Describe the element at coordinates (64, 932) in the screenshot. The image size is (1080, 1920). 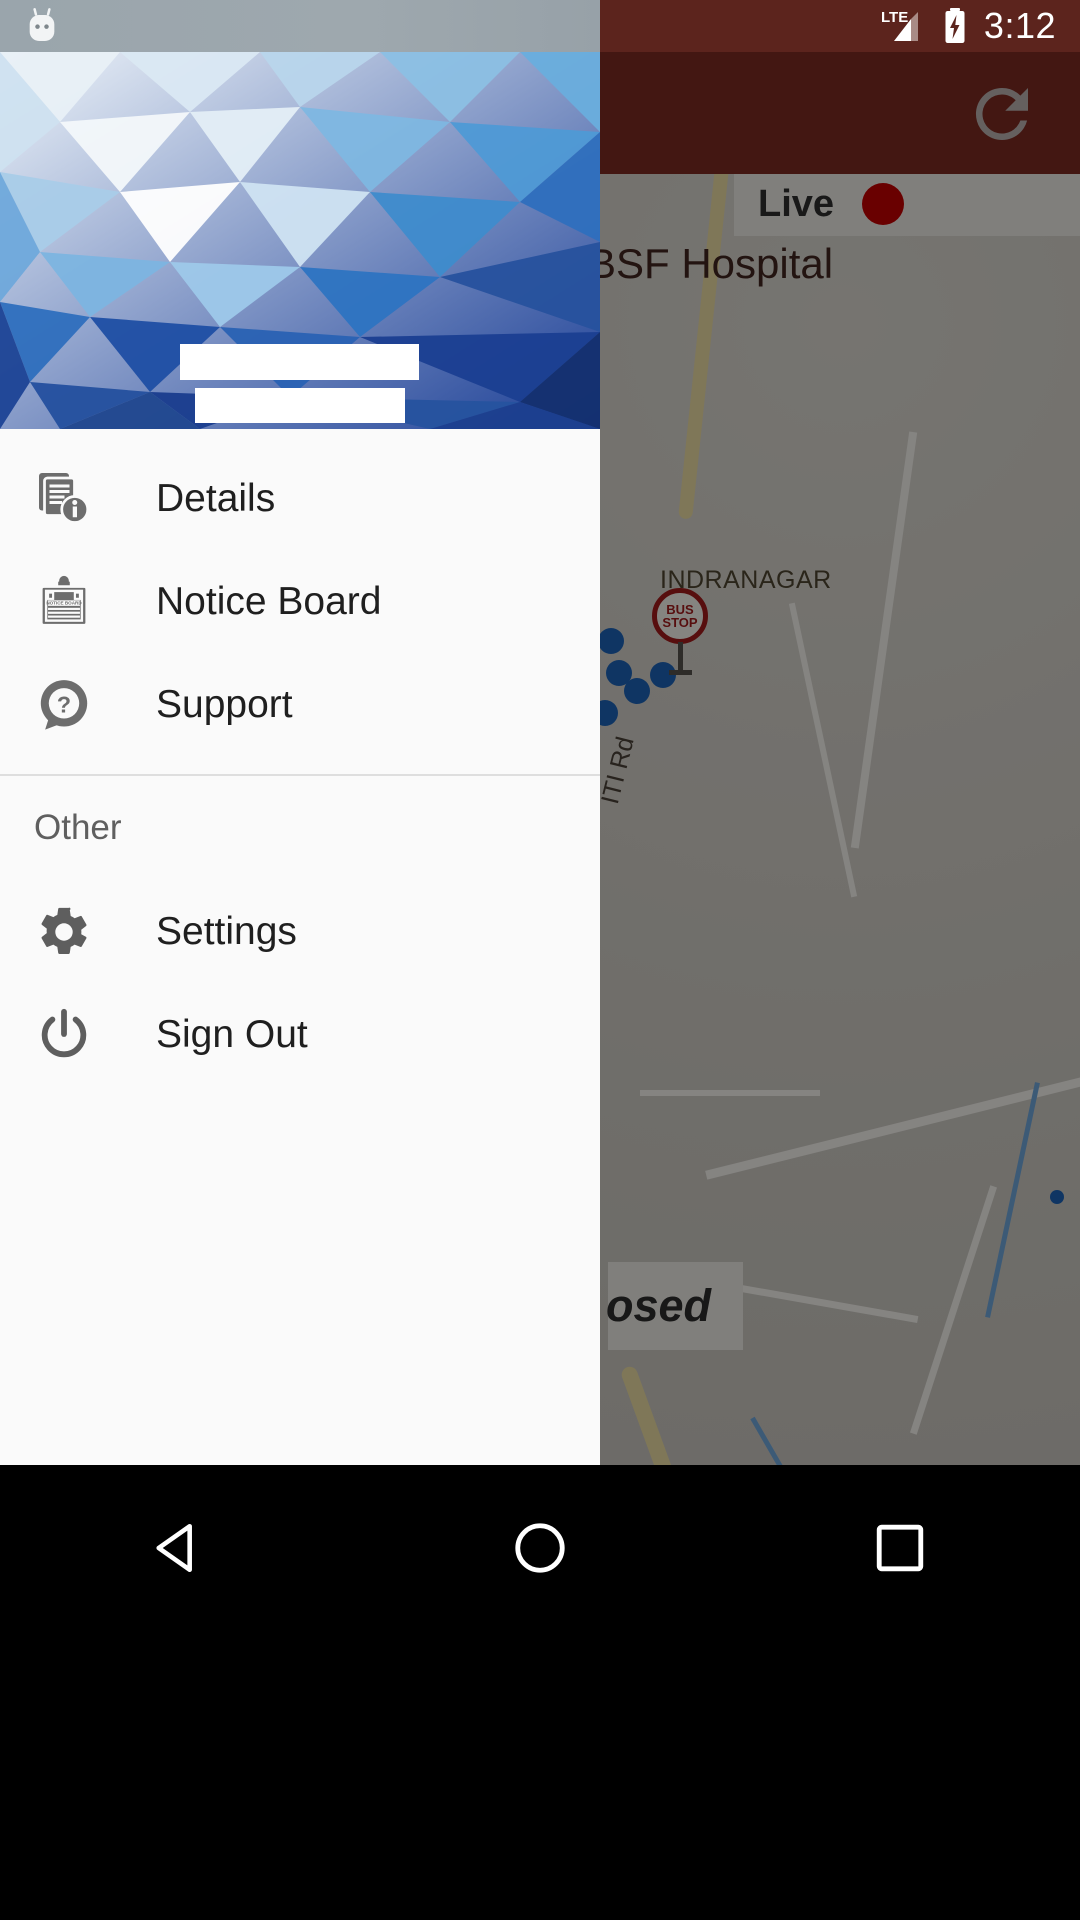
I see `gear-icon` at that location.